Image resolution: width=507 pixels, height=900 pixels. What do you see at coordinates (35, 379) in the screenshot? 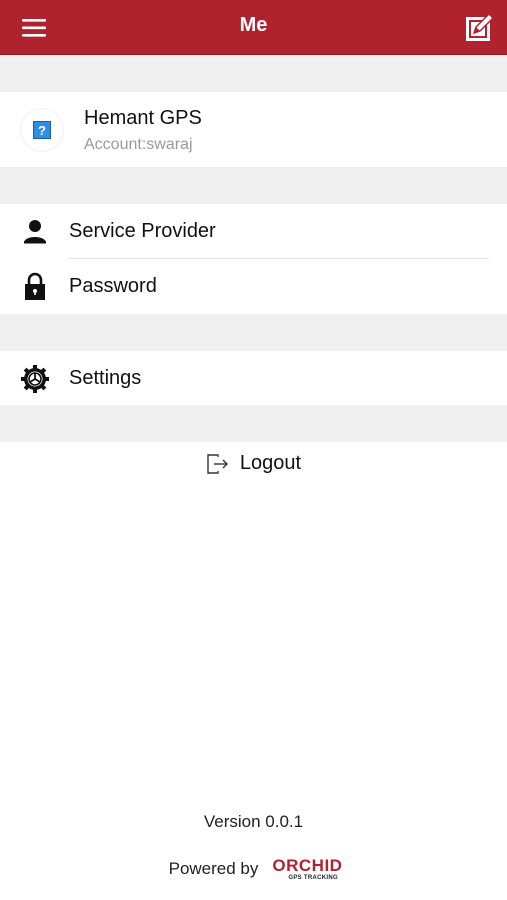
I see `gear-icon` at bounding box center [35, 379].